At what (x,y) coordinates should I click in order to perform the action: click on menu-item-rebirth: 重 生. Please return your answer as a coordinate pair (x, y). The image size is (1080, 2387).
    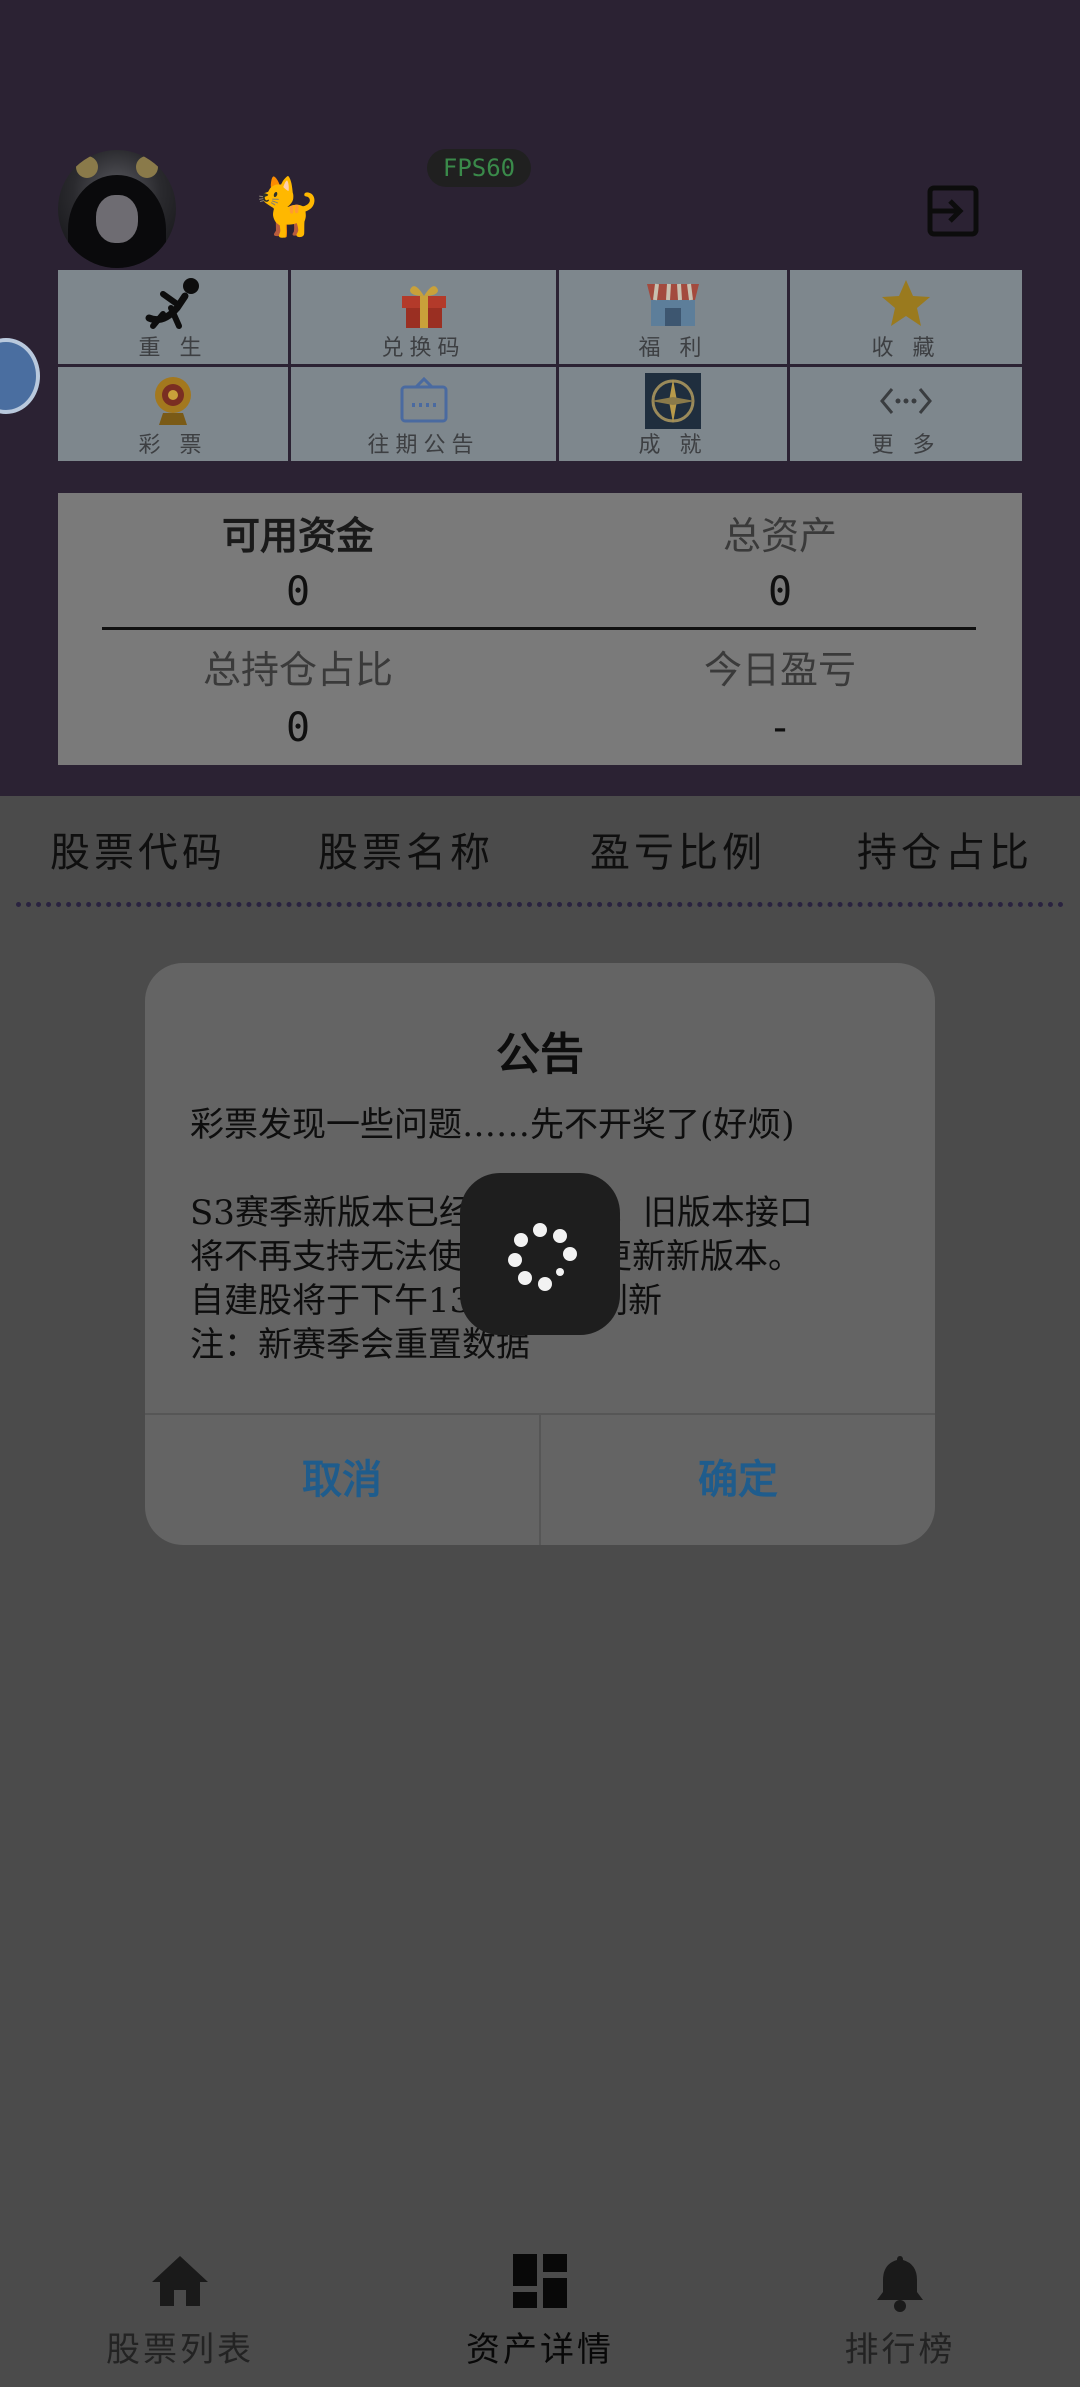
    Looking at the image, I should click on (173, 317).